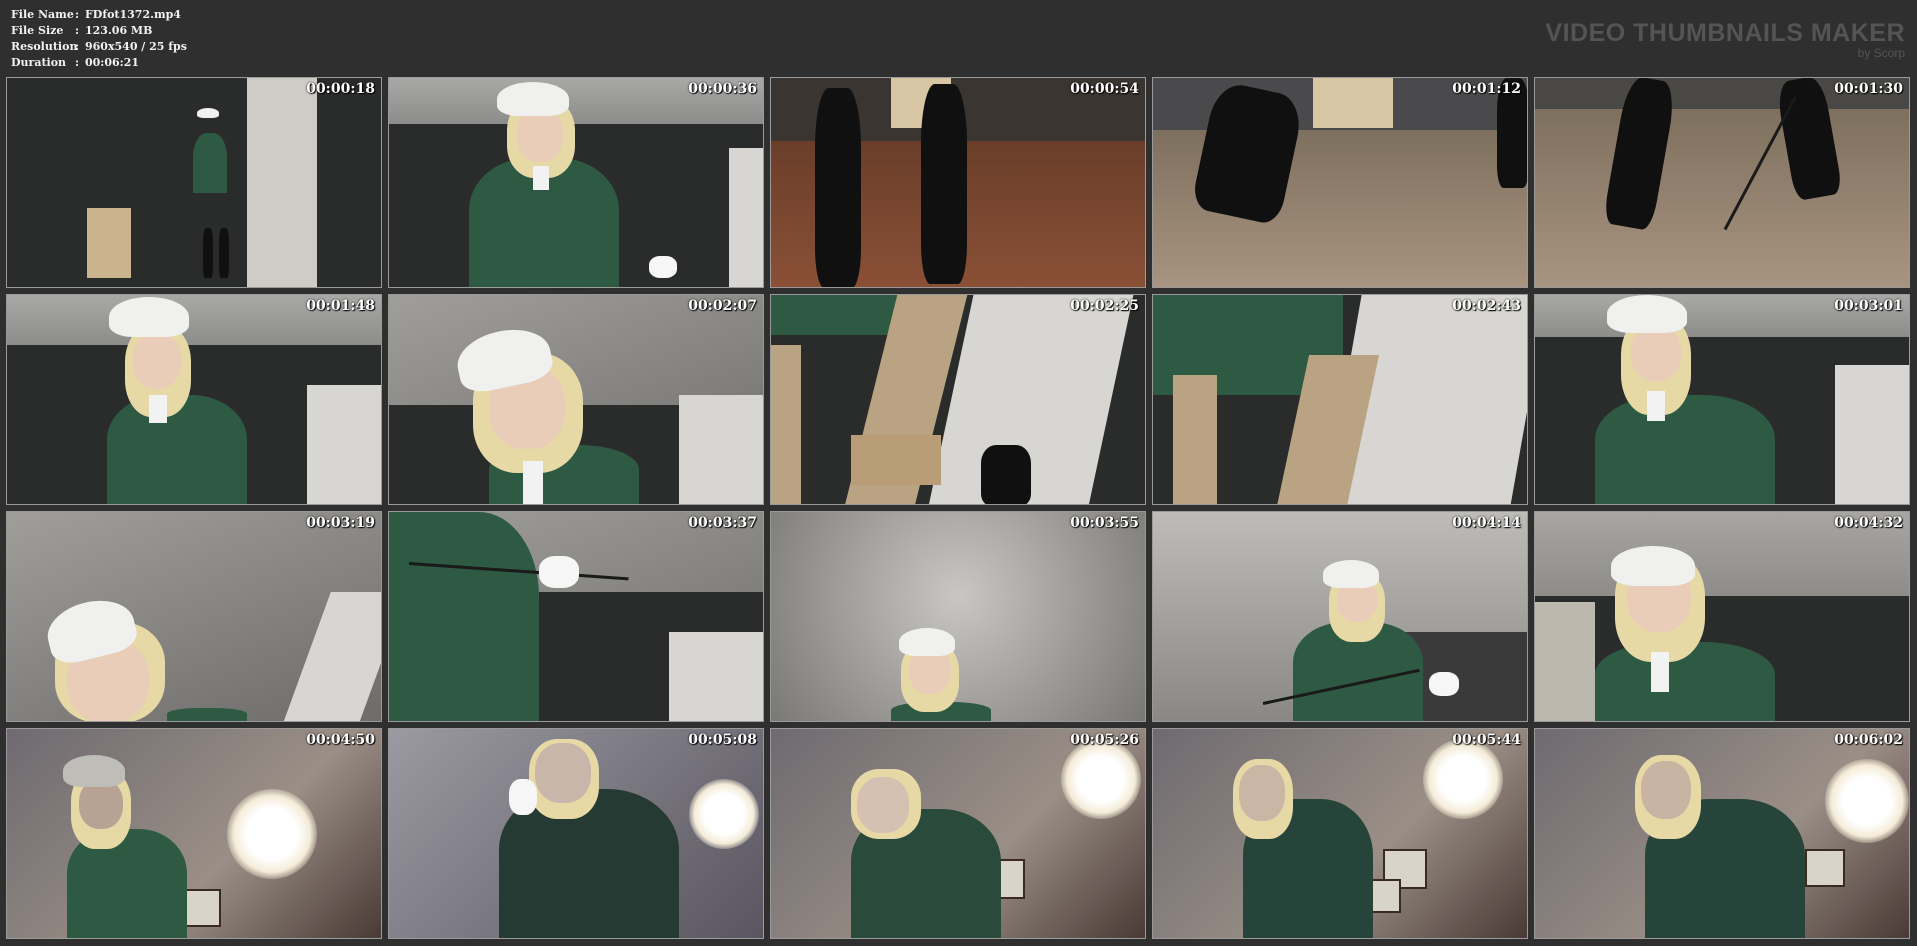 This screenshot has width=1917, height=946. Describe the element at coordinates (576, 182) in the screenshot. I see `thumbnail: 00:00:36` at that location.